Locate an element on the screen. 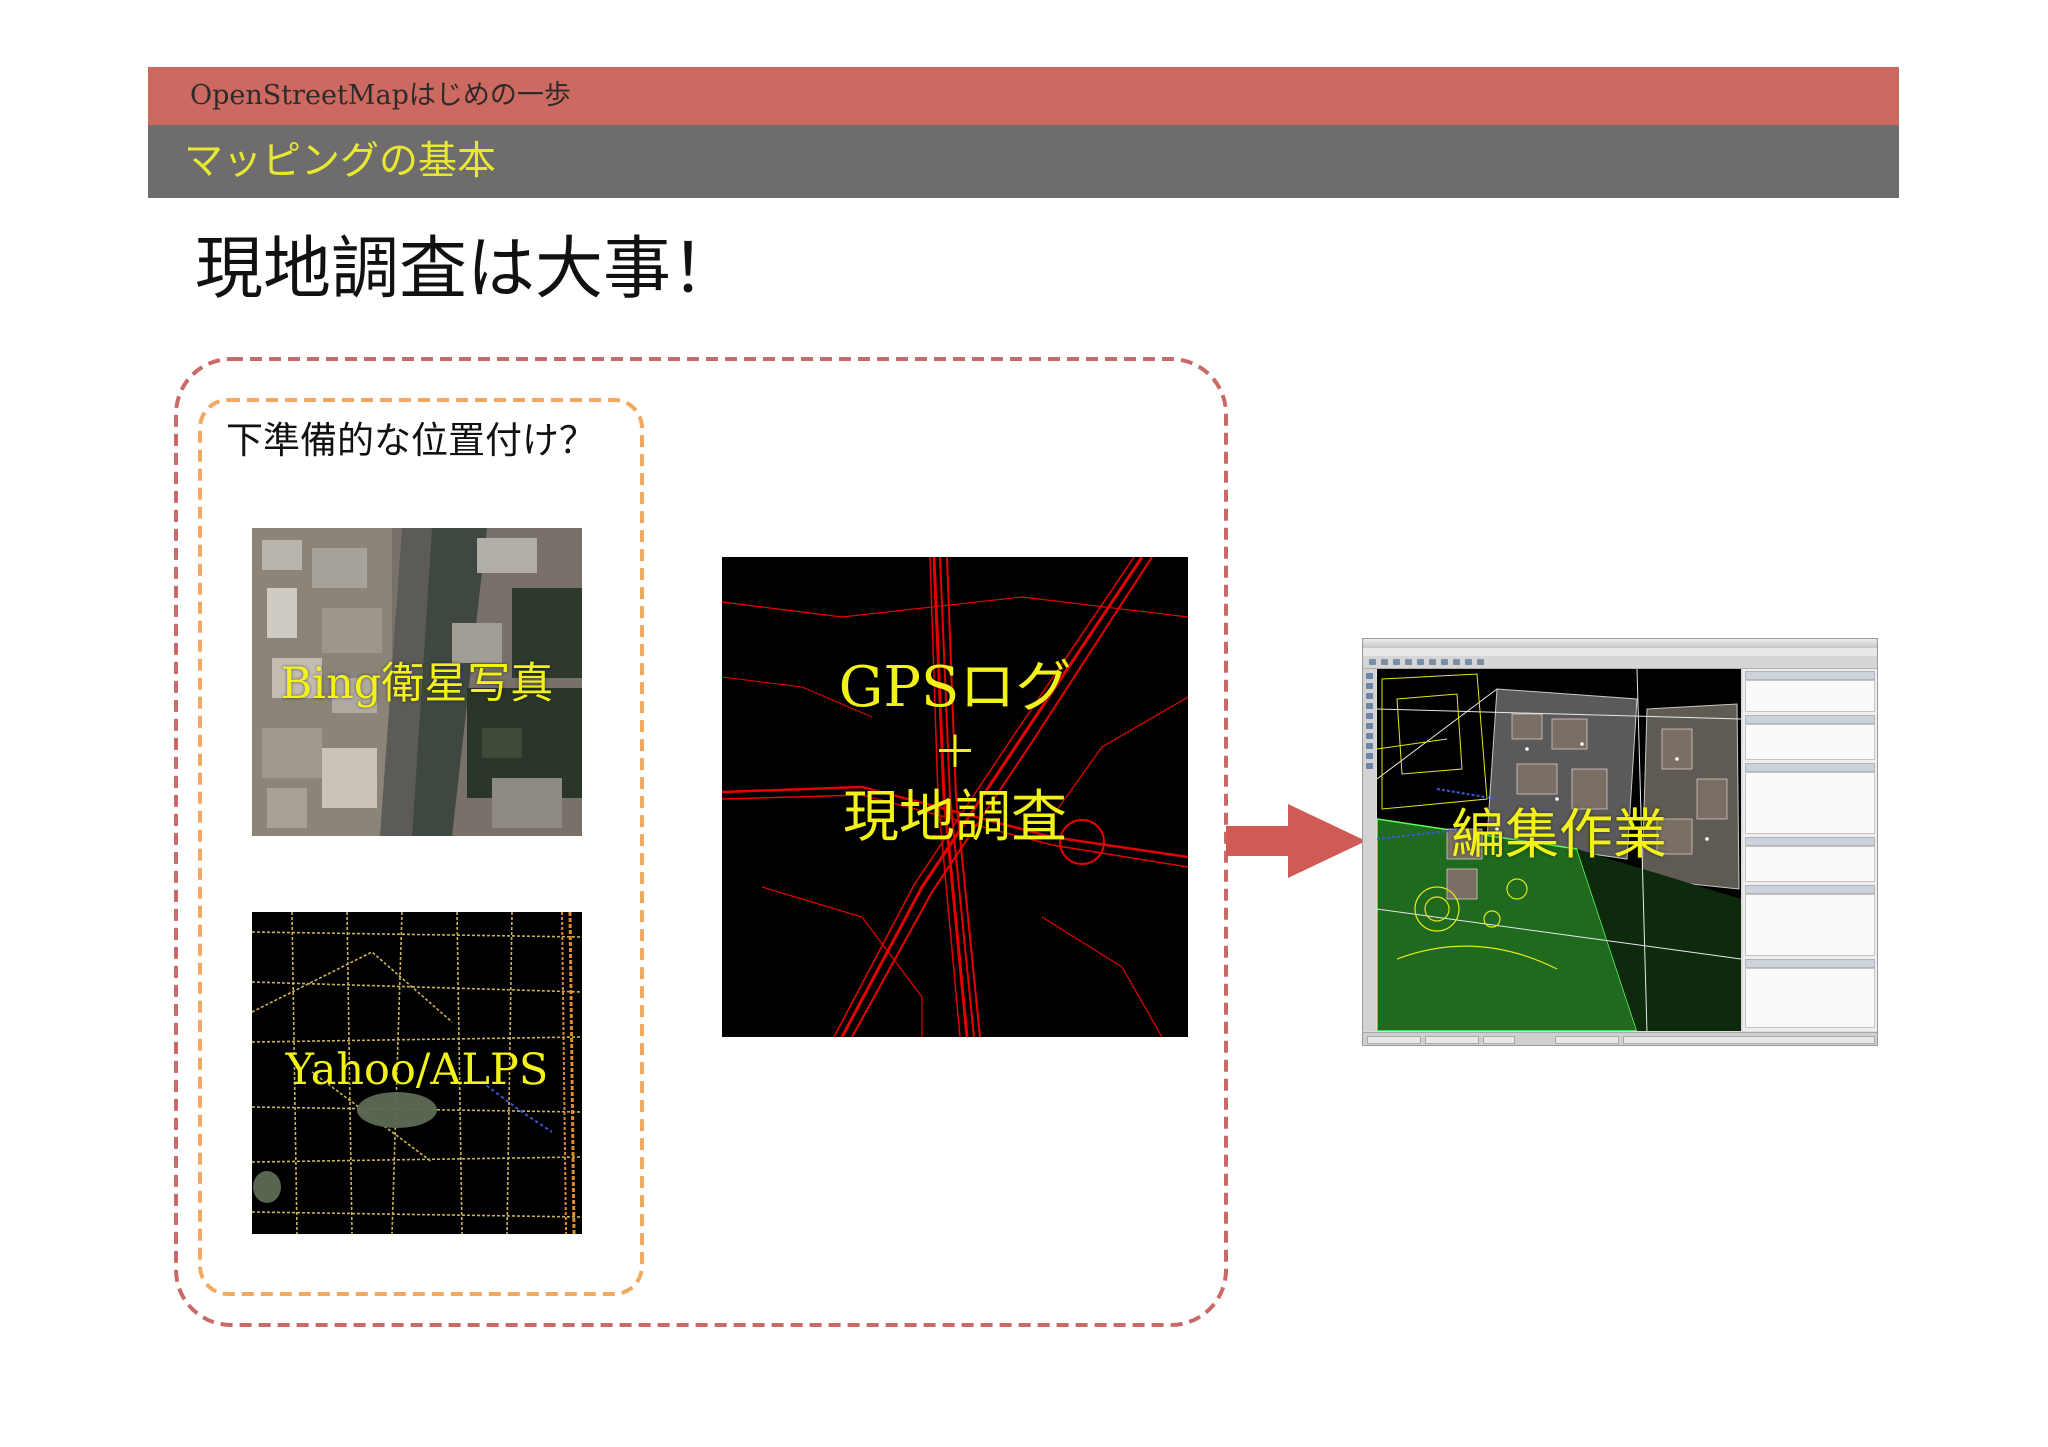 The image size is (2048, 1447). bing-caption: Bing衛星写真 is located at coordinates (417, 684).